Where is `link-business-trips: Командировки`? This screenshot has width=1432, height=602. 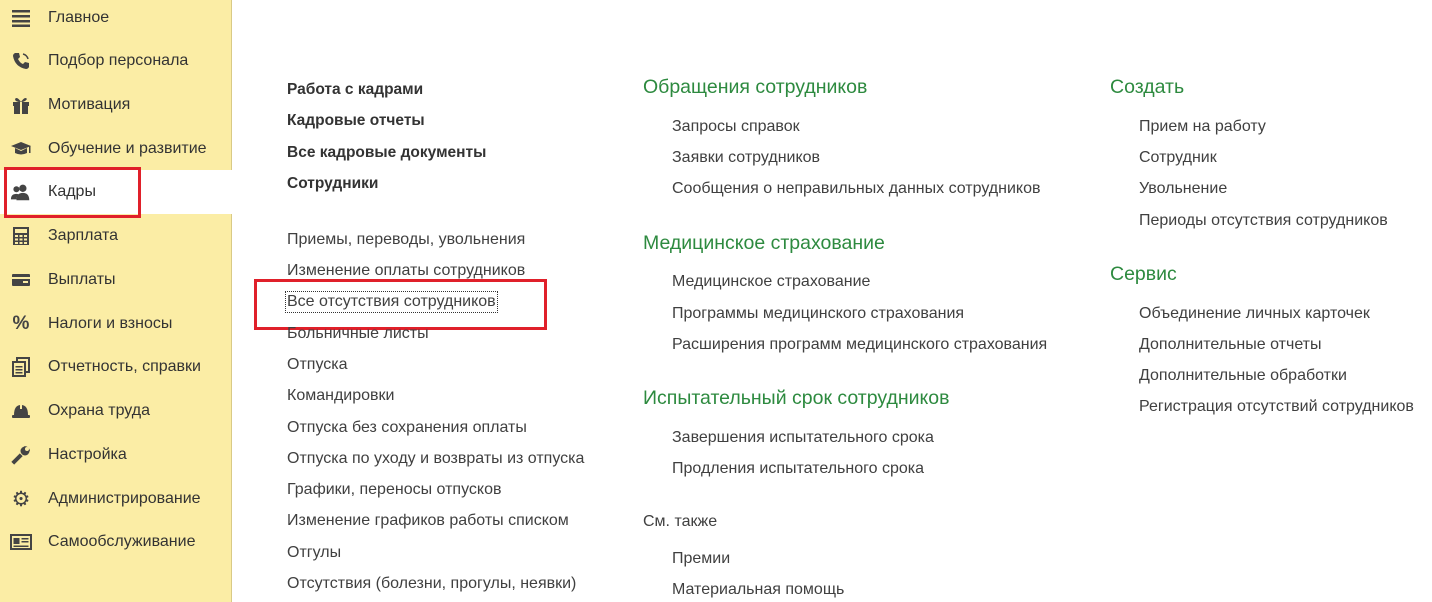
link-business-trips: Командировки is located at coordinates (340, 396).